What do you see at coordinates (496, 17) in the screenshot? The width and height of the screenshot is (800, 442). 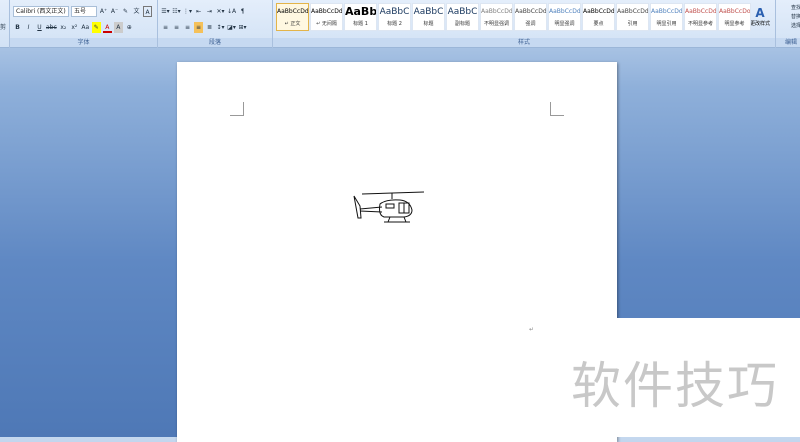 I see `style-item: AaBbCcDd 不明显强调` at bounding box center [496, 17].